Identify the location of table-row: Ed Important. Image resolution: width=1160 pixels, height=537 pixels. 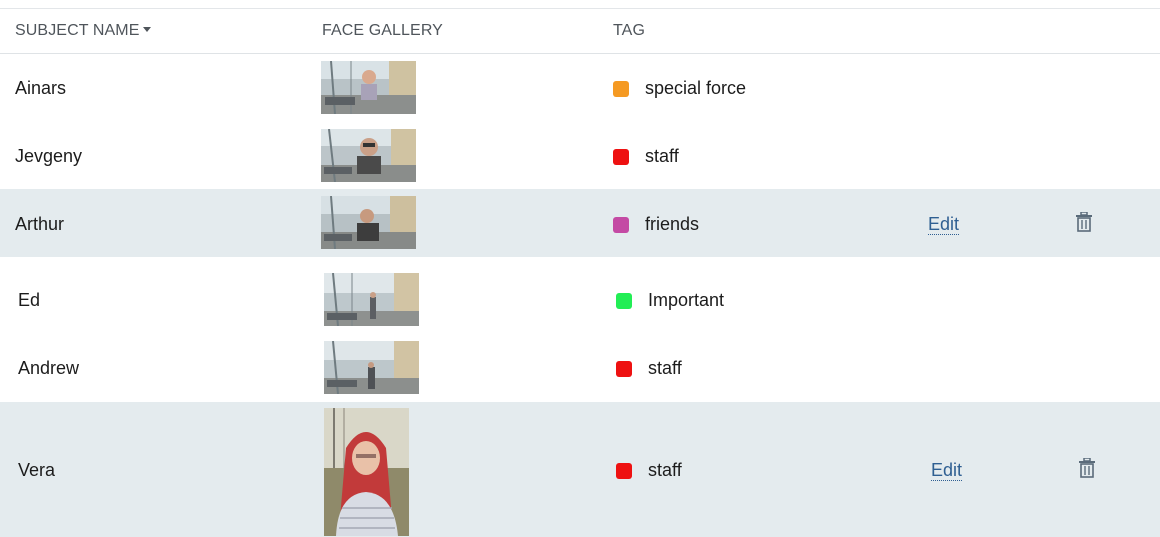
(580, 298).